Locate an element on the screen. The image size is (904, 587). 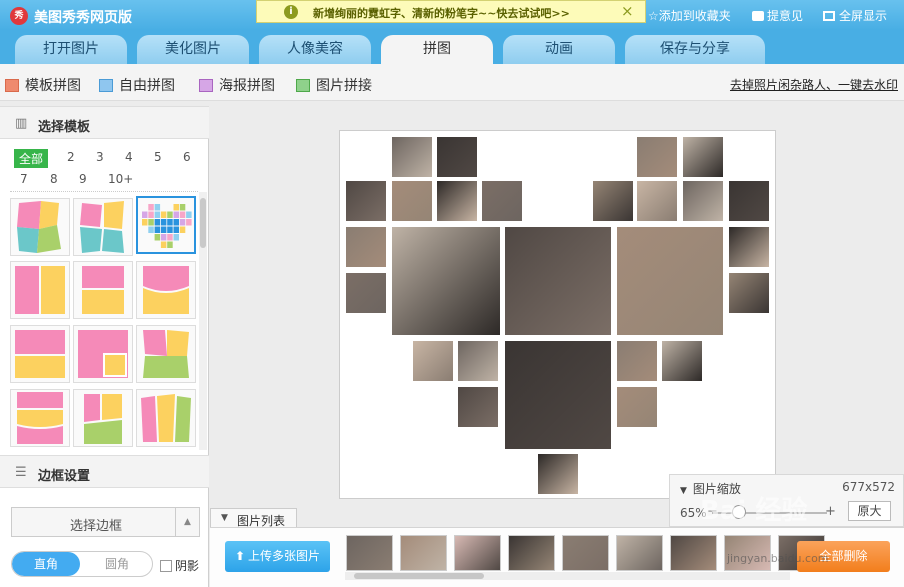
baidu-watermark-url: jingyan.baidu.com is located at coordinates (778, 558).